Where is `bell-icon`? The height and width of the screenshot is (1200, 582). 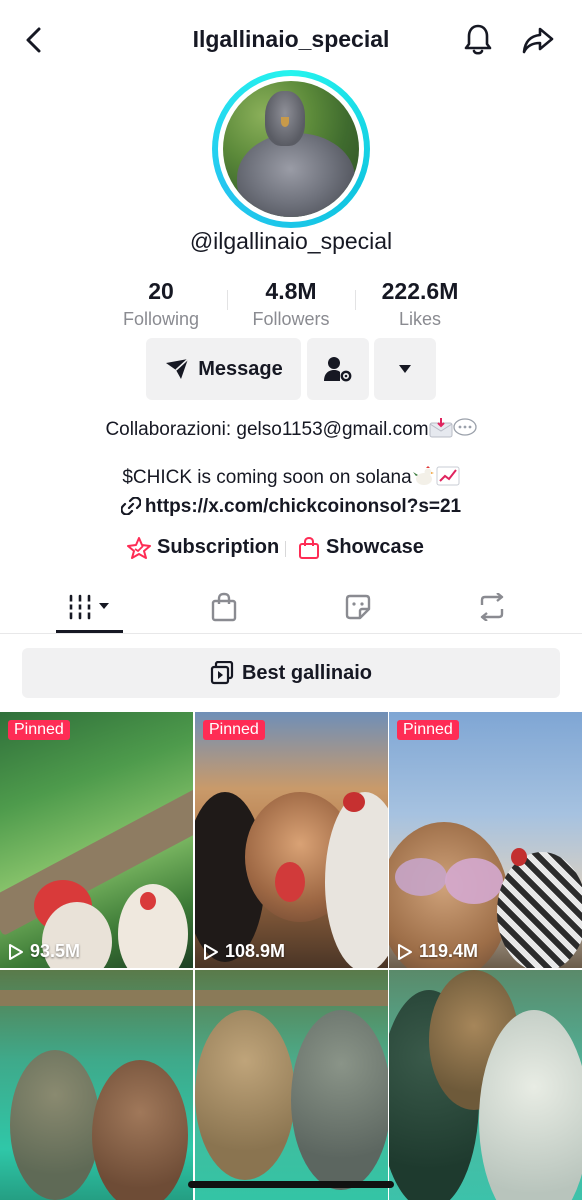
bell-icon is located at coordinates (478, 39).